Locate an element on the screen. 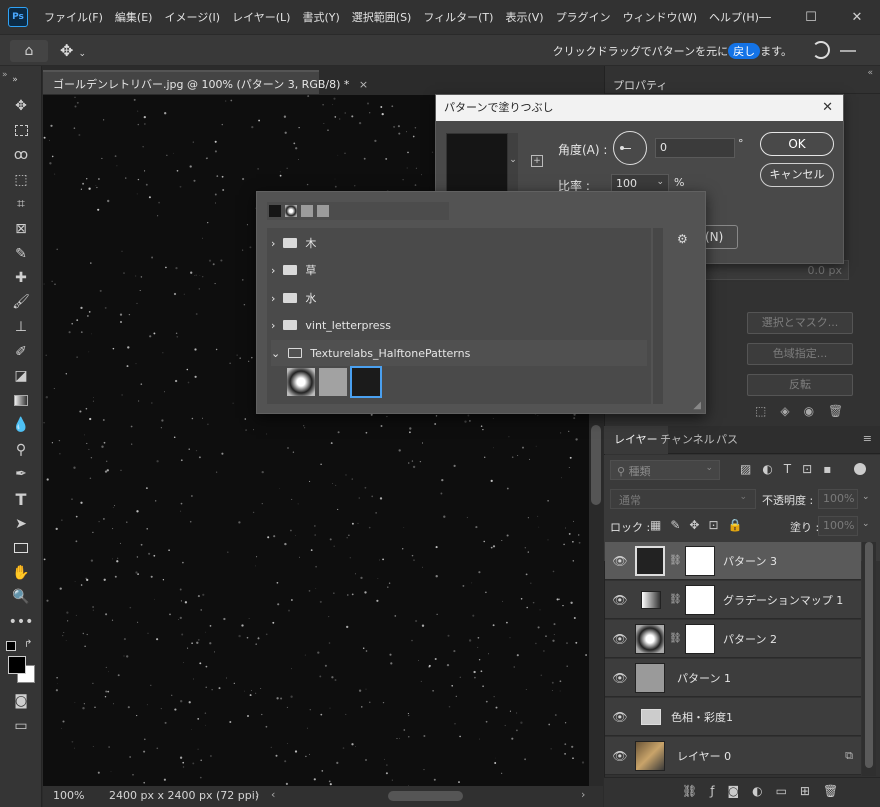 This screenshot has width=880, height=807. picker-settings-gear-icon: ⚙ is located at coordinates (682, 239).